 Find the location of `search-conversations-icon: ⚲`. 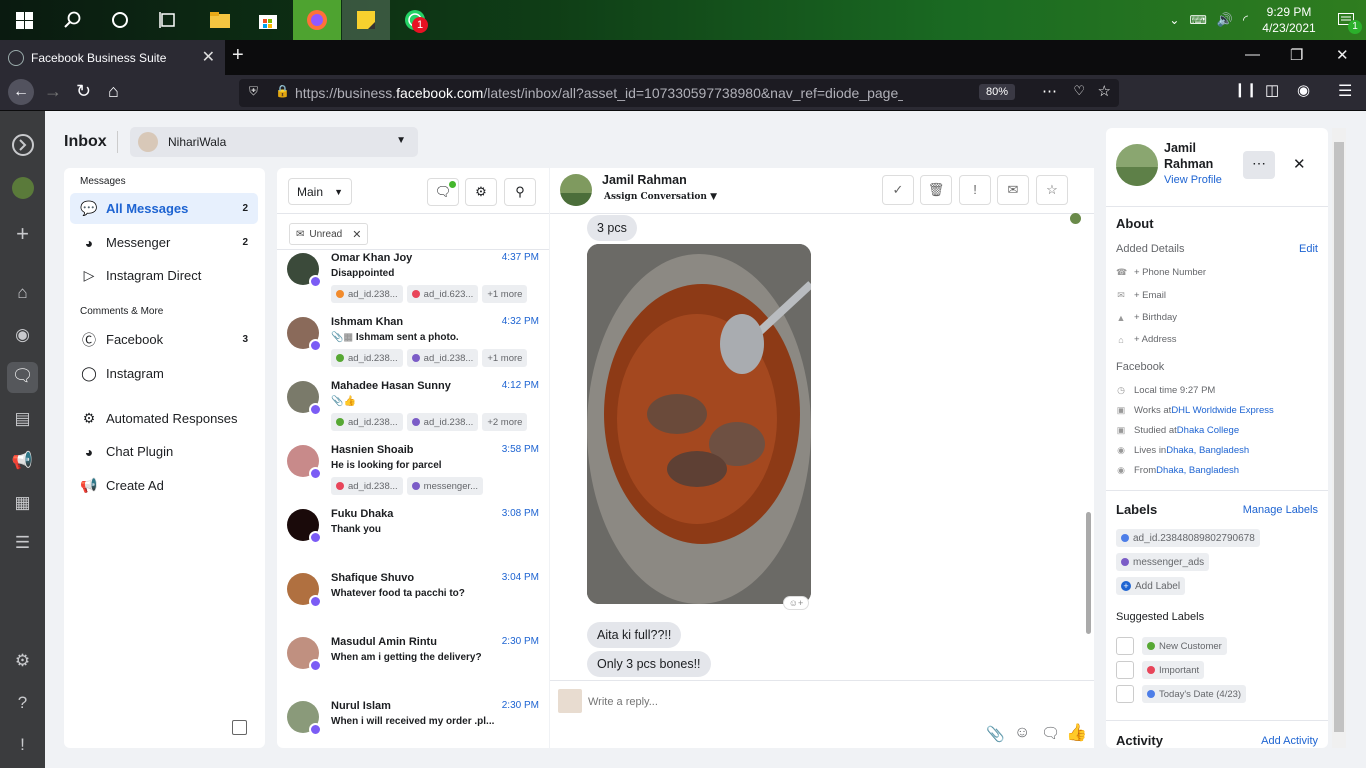

search-conversations-icon: ⚲ is located at coordinates (520, 192).